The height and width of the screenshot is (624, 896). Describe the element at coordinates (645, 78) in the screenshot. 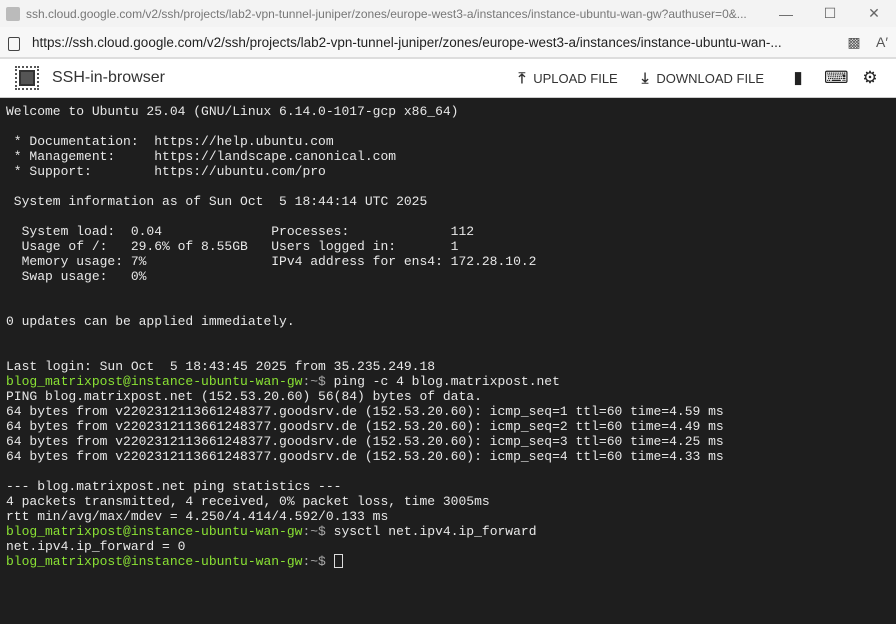

I see `download-icon: ⤓` at that location.